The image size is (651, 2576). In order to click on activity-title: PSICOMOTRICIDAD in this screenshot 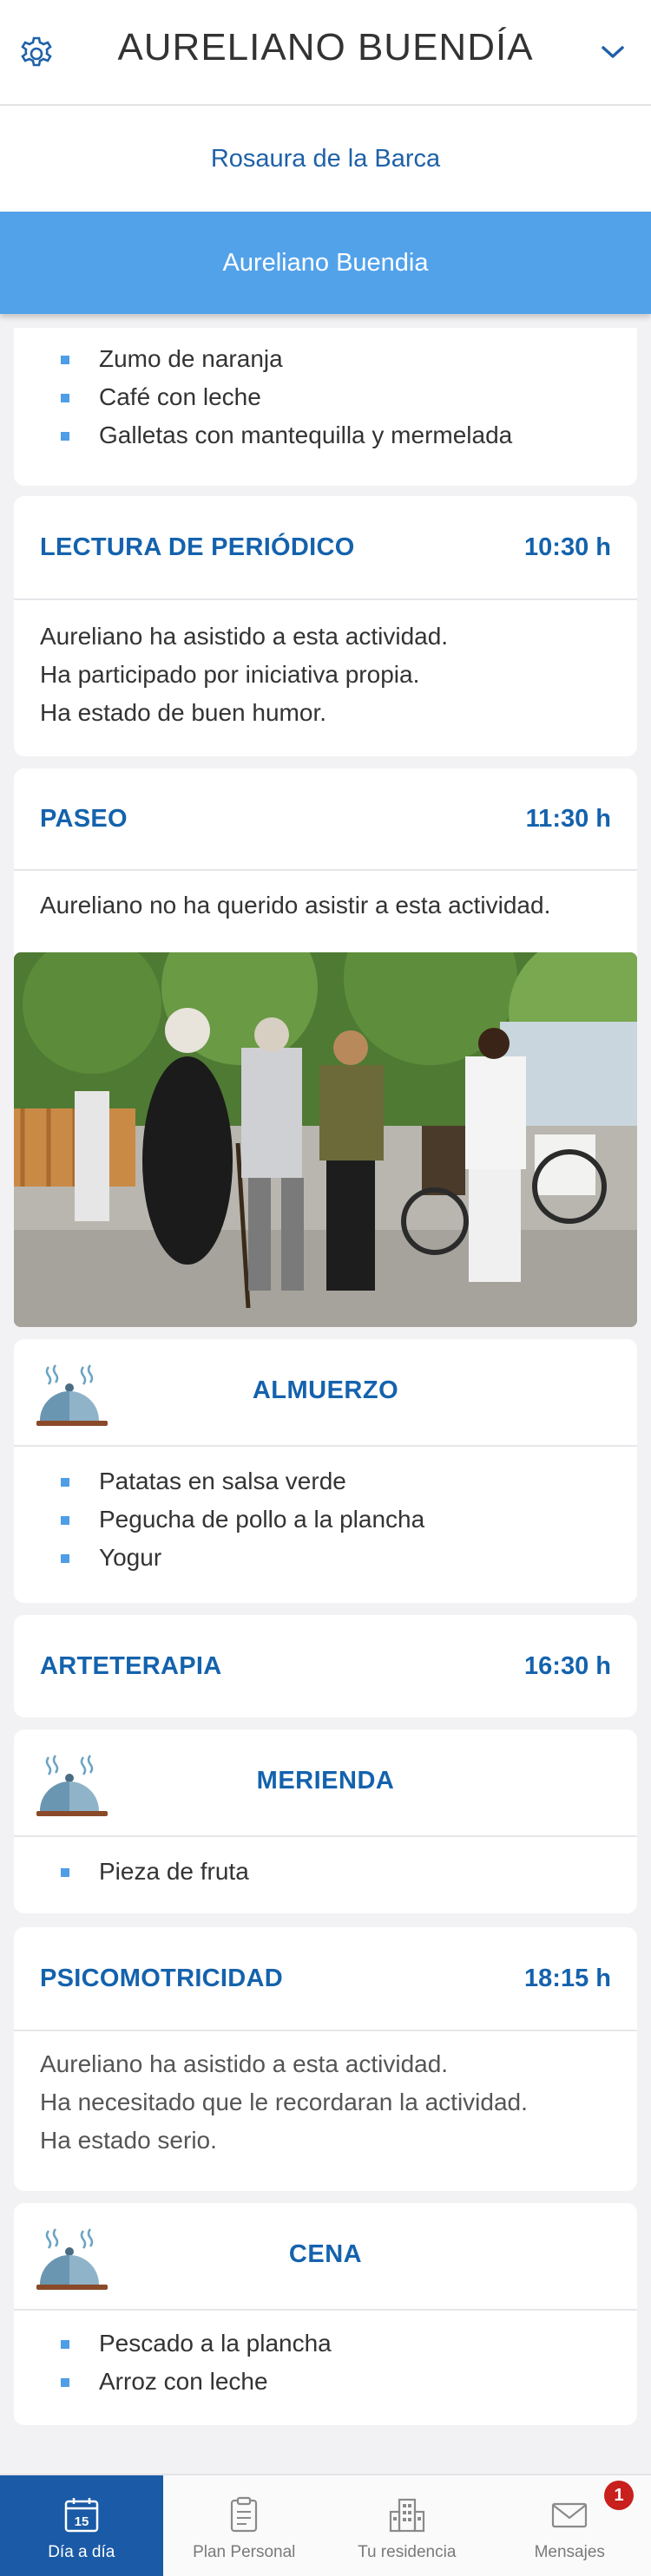, I will do `click(161, 1978)`.